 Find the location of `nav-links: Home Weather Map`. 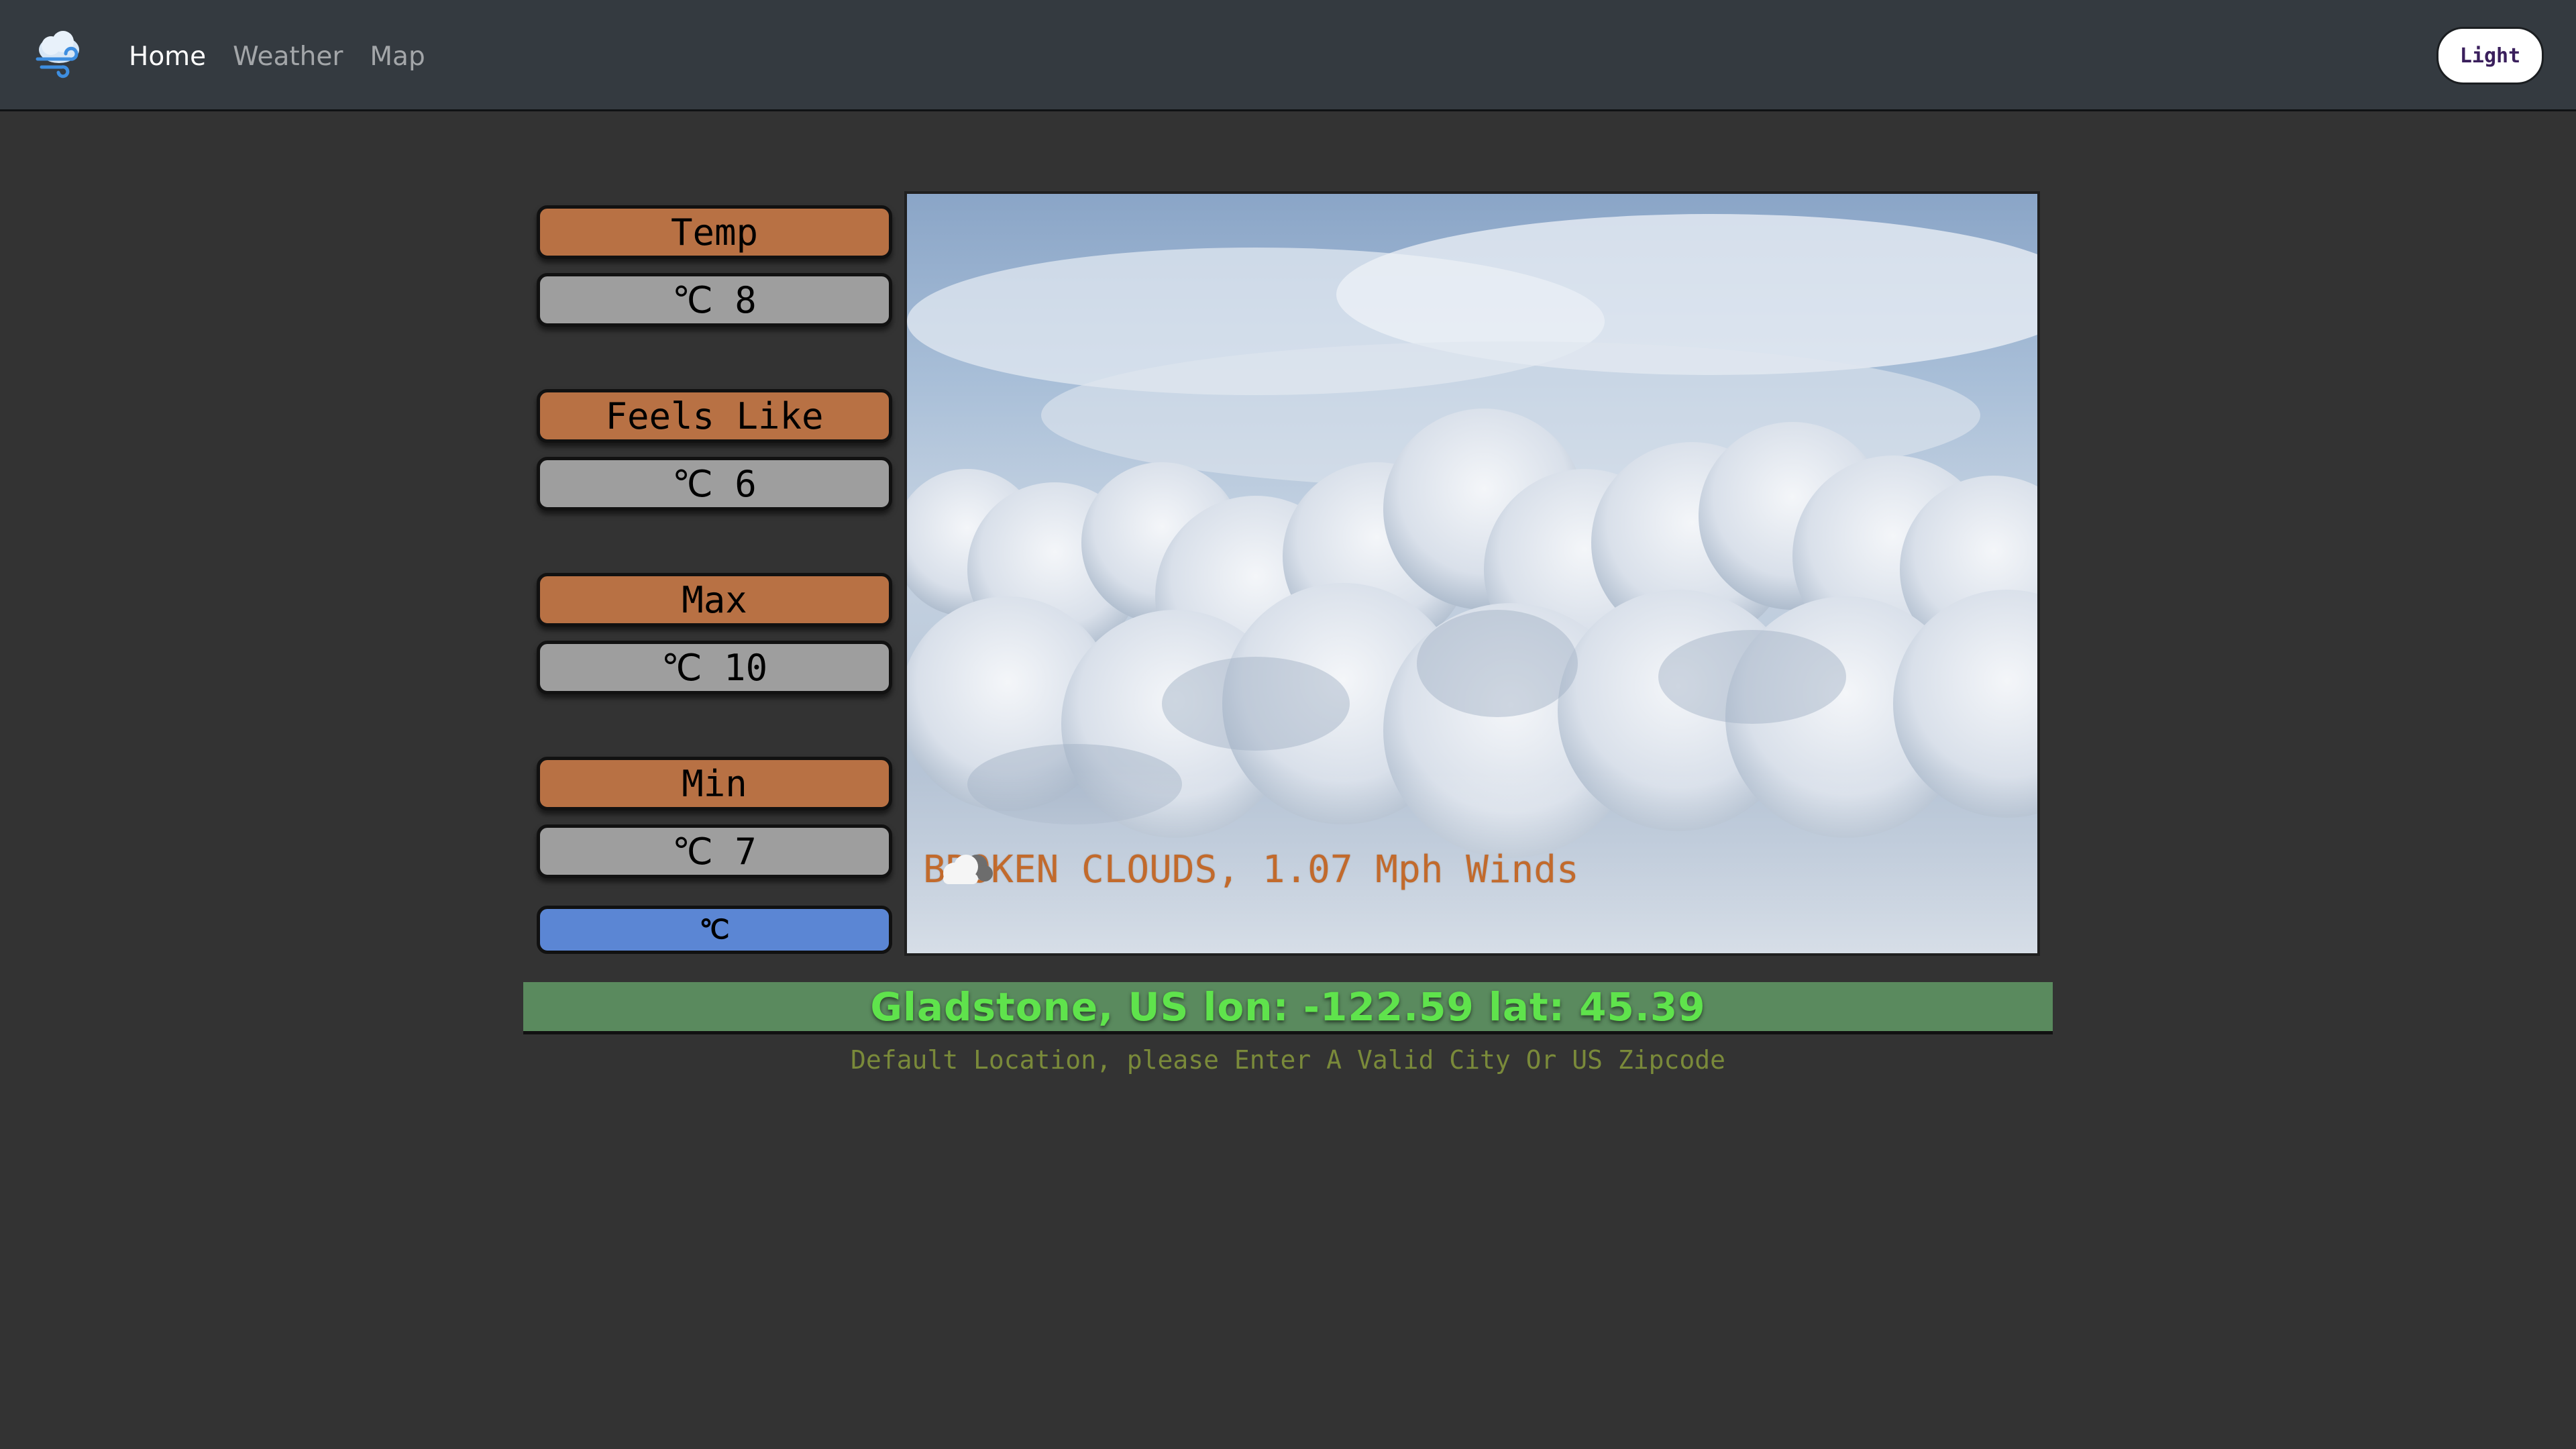

nav-links: Home Weather Map is located at coordinates (277, 56).